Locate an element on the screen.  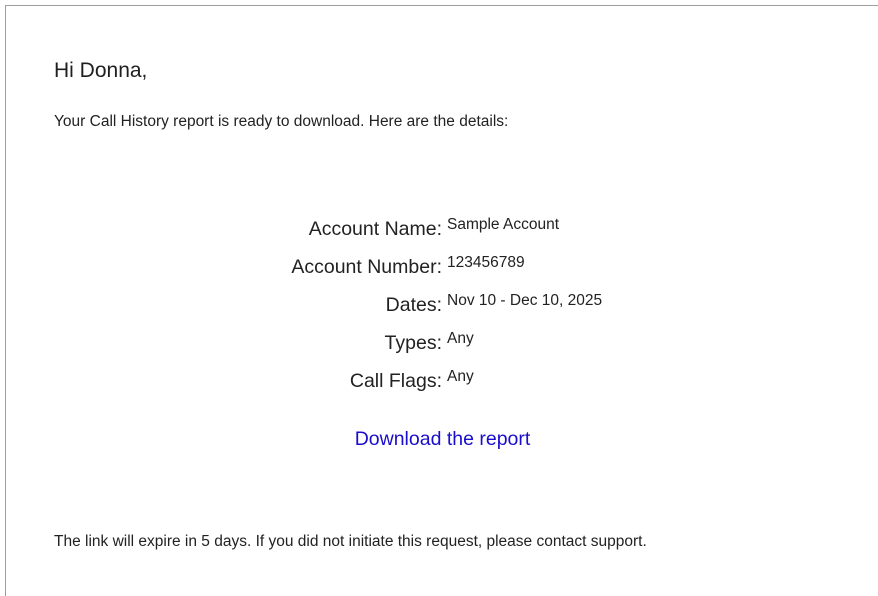
greeting: Hi Donna, is located at coordinates (101, 70).